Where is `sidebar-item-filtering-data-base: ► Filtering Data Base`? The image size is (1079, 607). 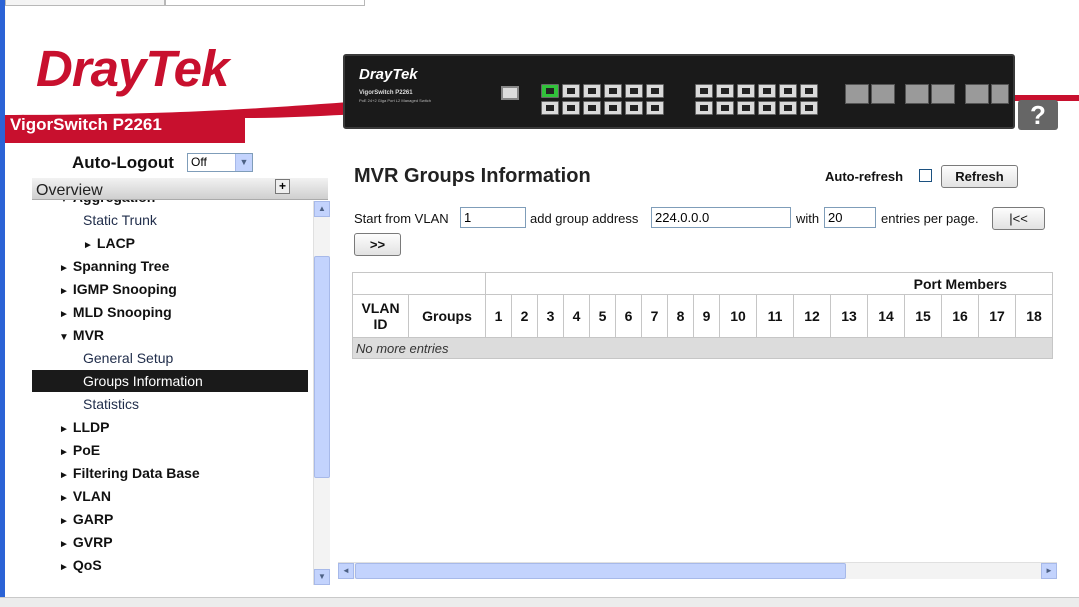
sidebar-item-filtering-data-base: ► Filtering Data Base is located at coordinates (170, 473).